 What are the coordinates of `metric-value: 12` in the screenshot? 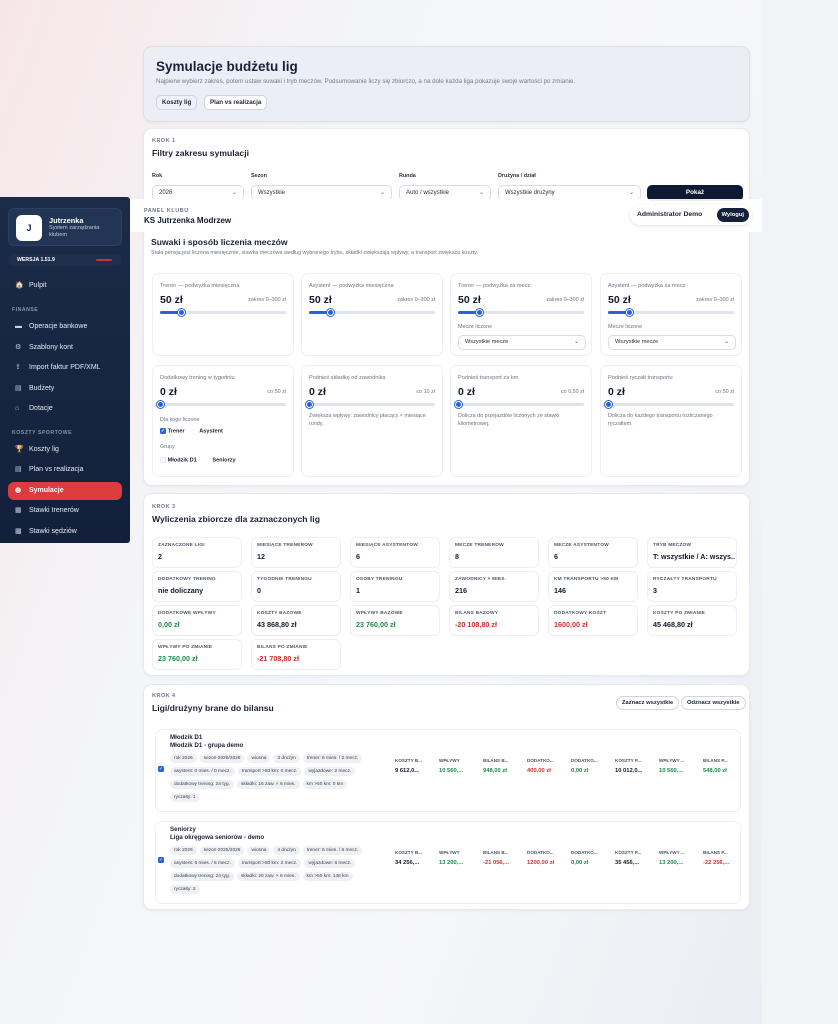 It's located at (261, 556).